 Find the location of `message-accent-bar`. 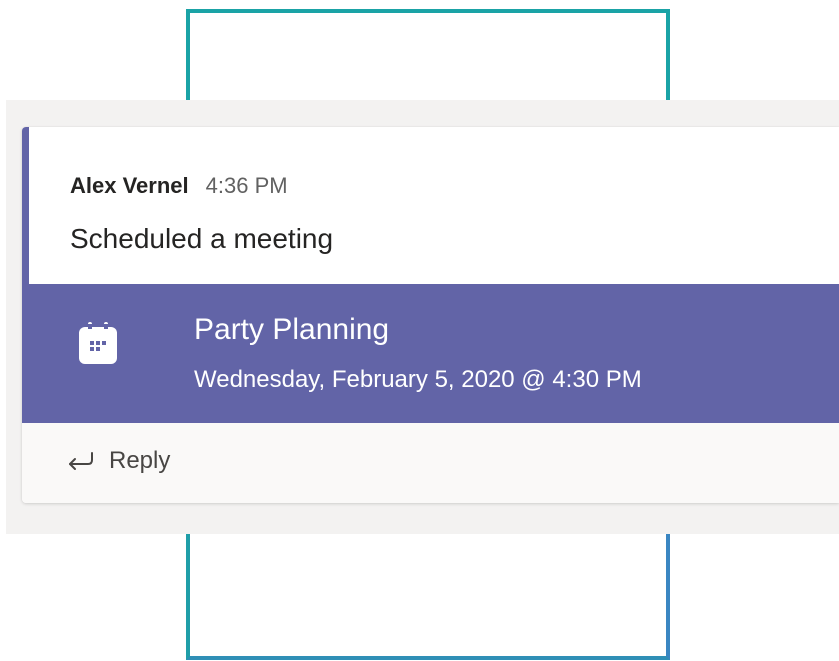

message-accent-bar is located at coordinates (25, 205).